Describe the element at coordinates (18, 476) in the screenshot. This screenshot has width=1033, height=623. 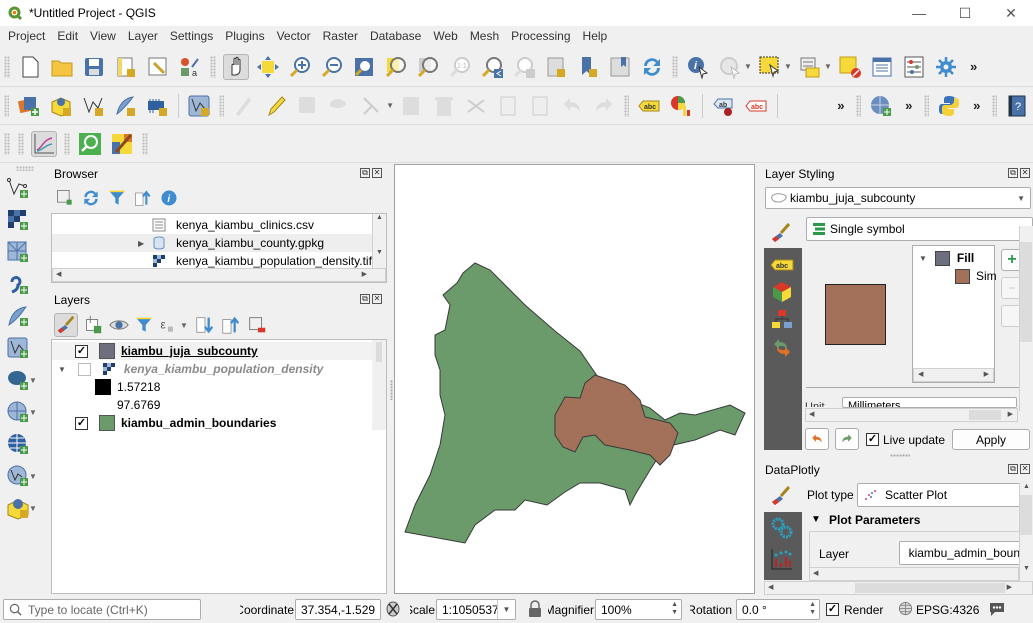
I see `add-wfs-icon` at that location.